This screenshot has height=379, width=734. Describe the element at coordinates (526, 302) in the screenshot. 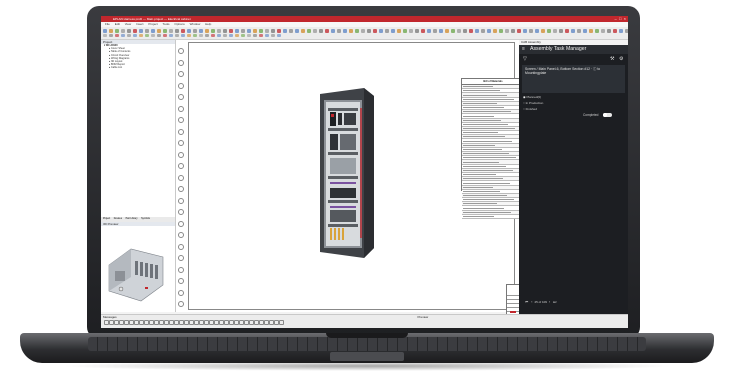

I see `first-page-icon: ⏮` at that location.